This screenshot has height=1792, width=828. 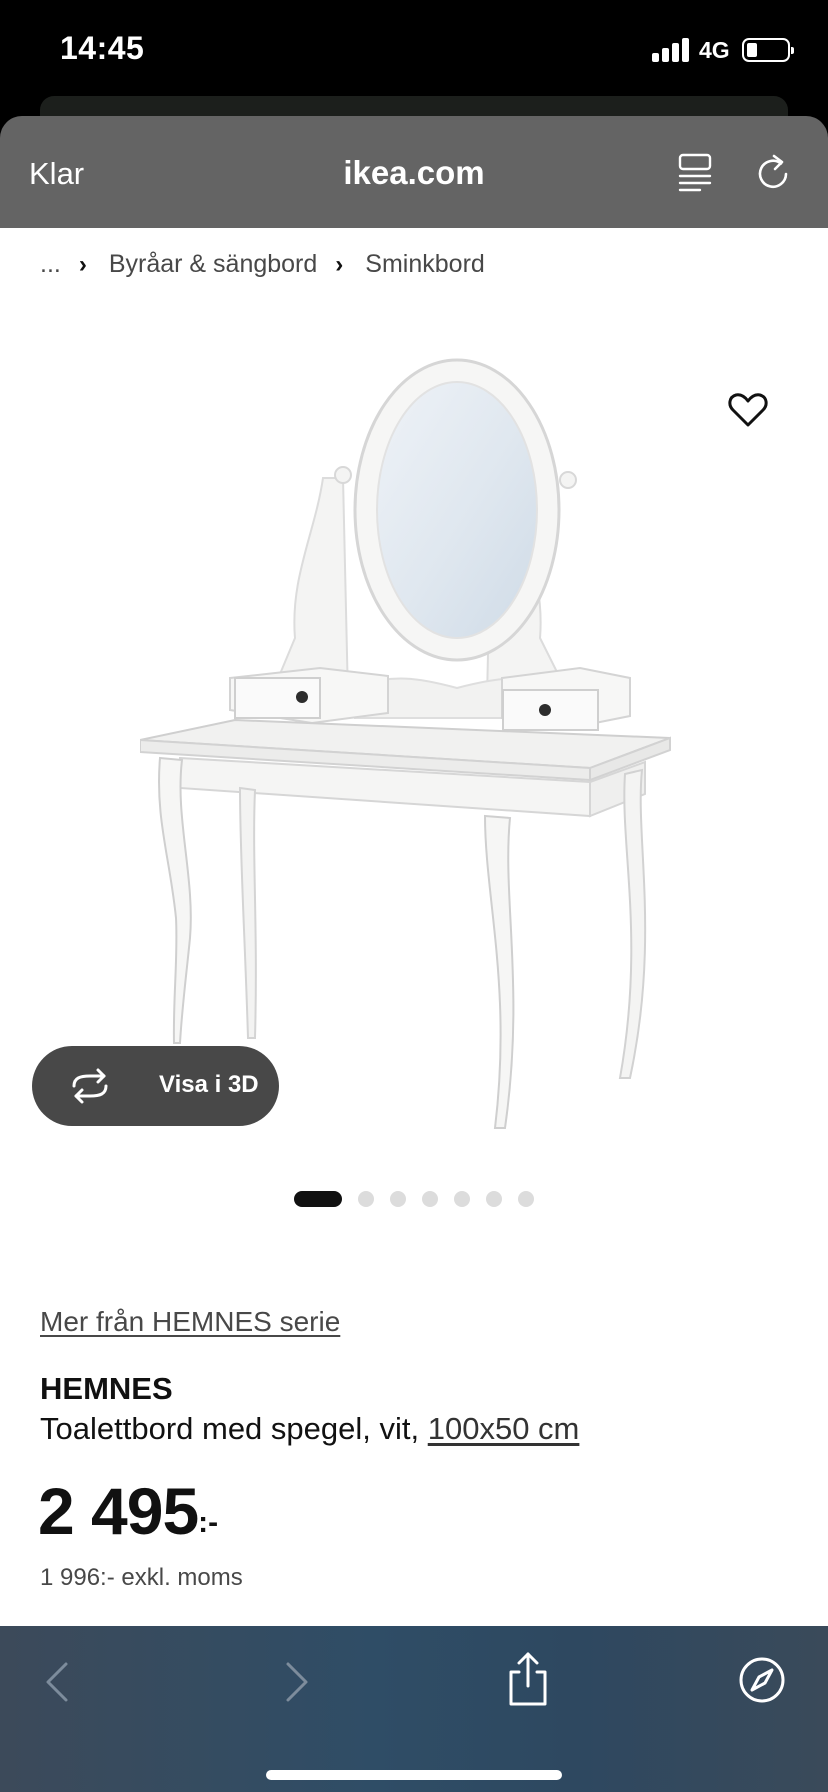 I want to click on rotate-3d-icon, so click(x=90, y=1086).